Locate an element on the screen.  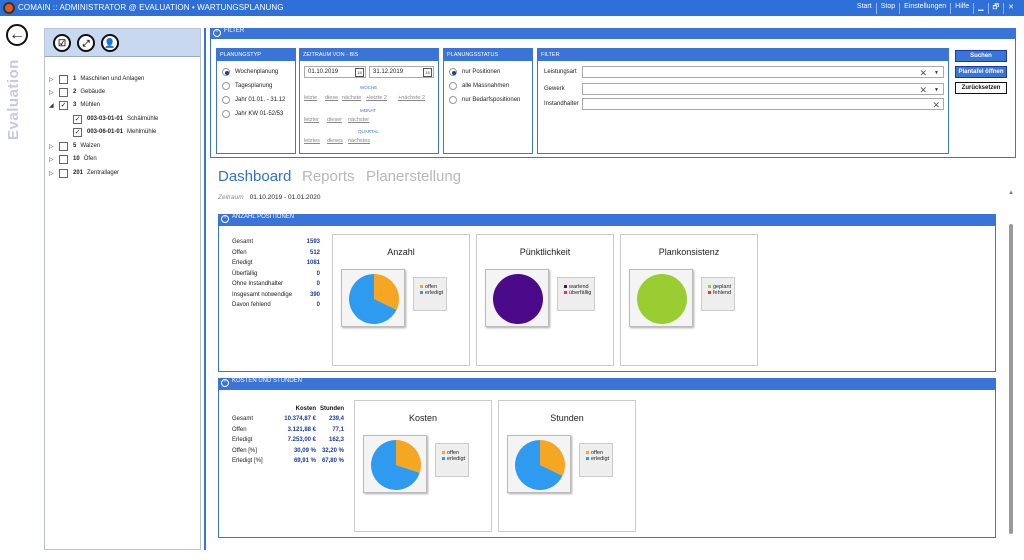
kosten-header: ⌃ KOSTEN UND STUNDEN is located at coordinates (607, 384).